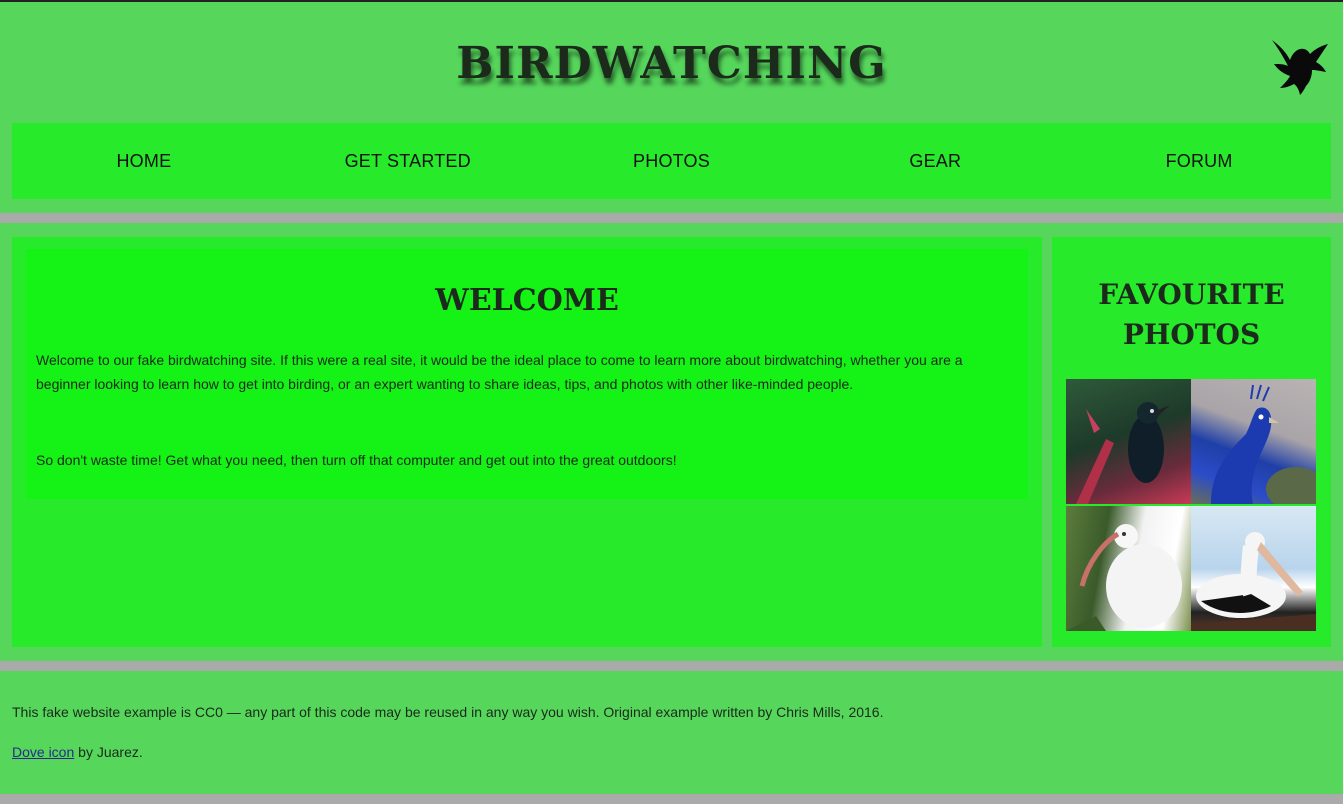  What do you see at coordinates (43, 752) in the screenshot?
I see `dove-icon-link: Dove icon` at bounding box center [43, 752].